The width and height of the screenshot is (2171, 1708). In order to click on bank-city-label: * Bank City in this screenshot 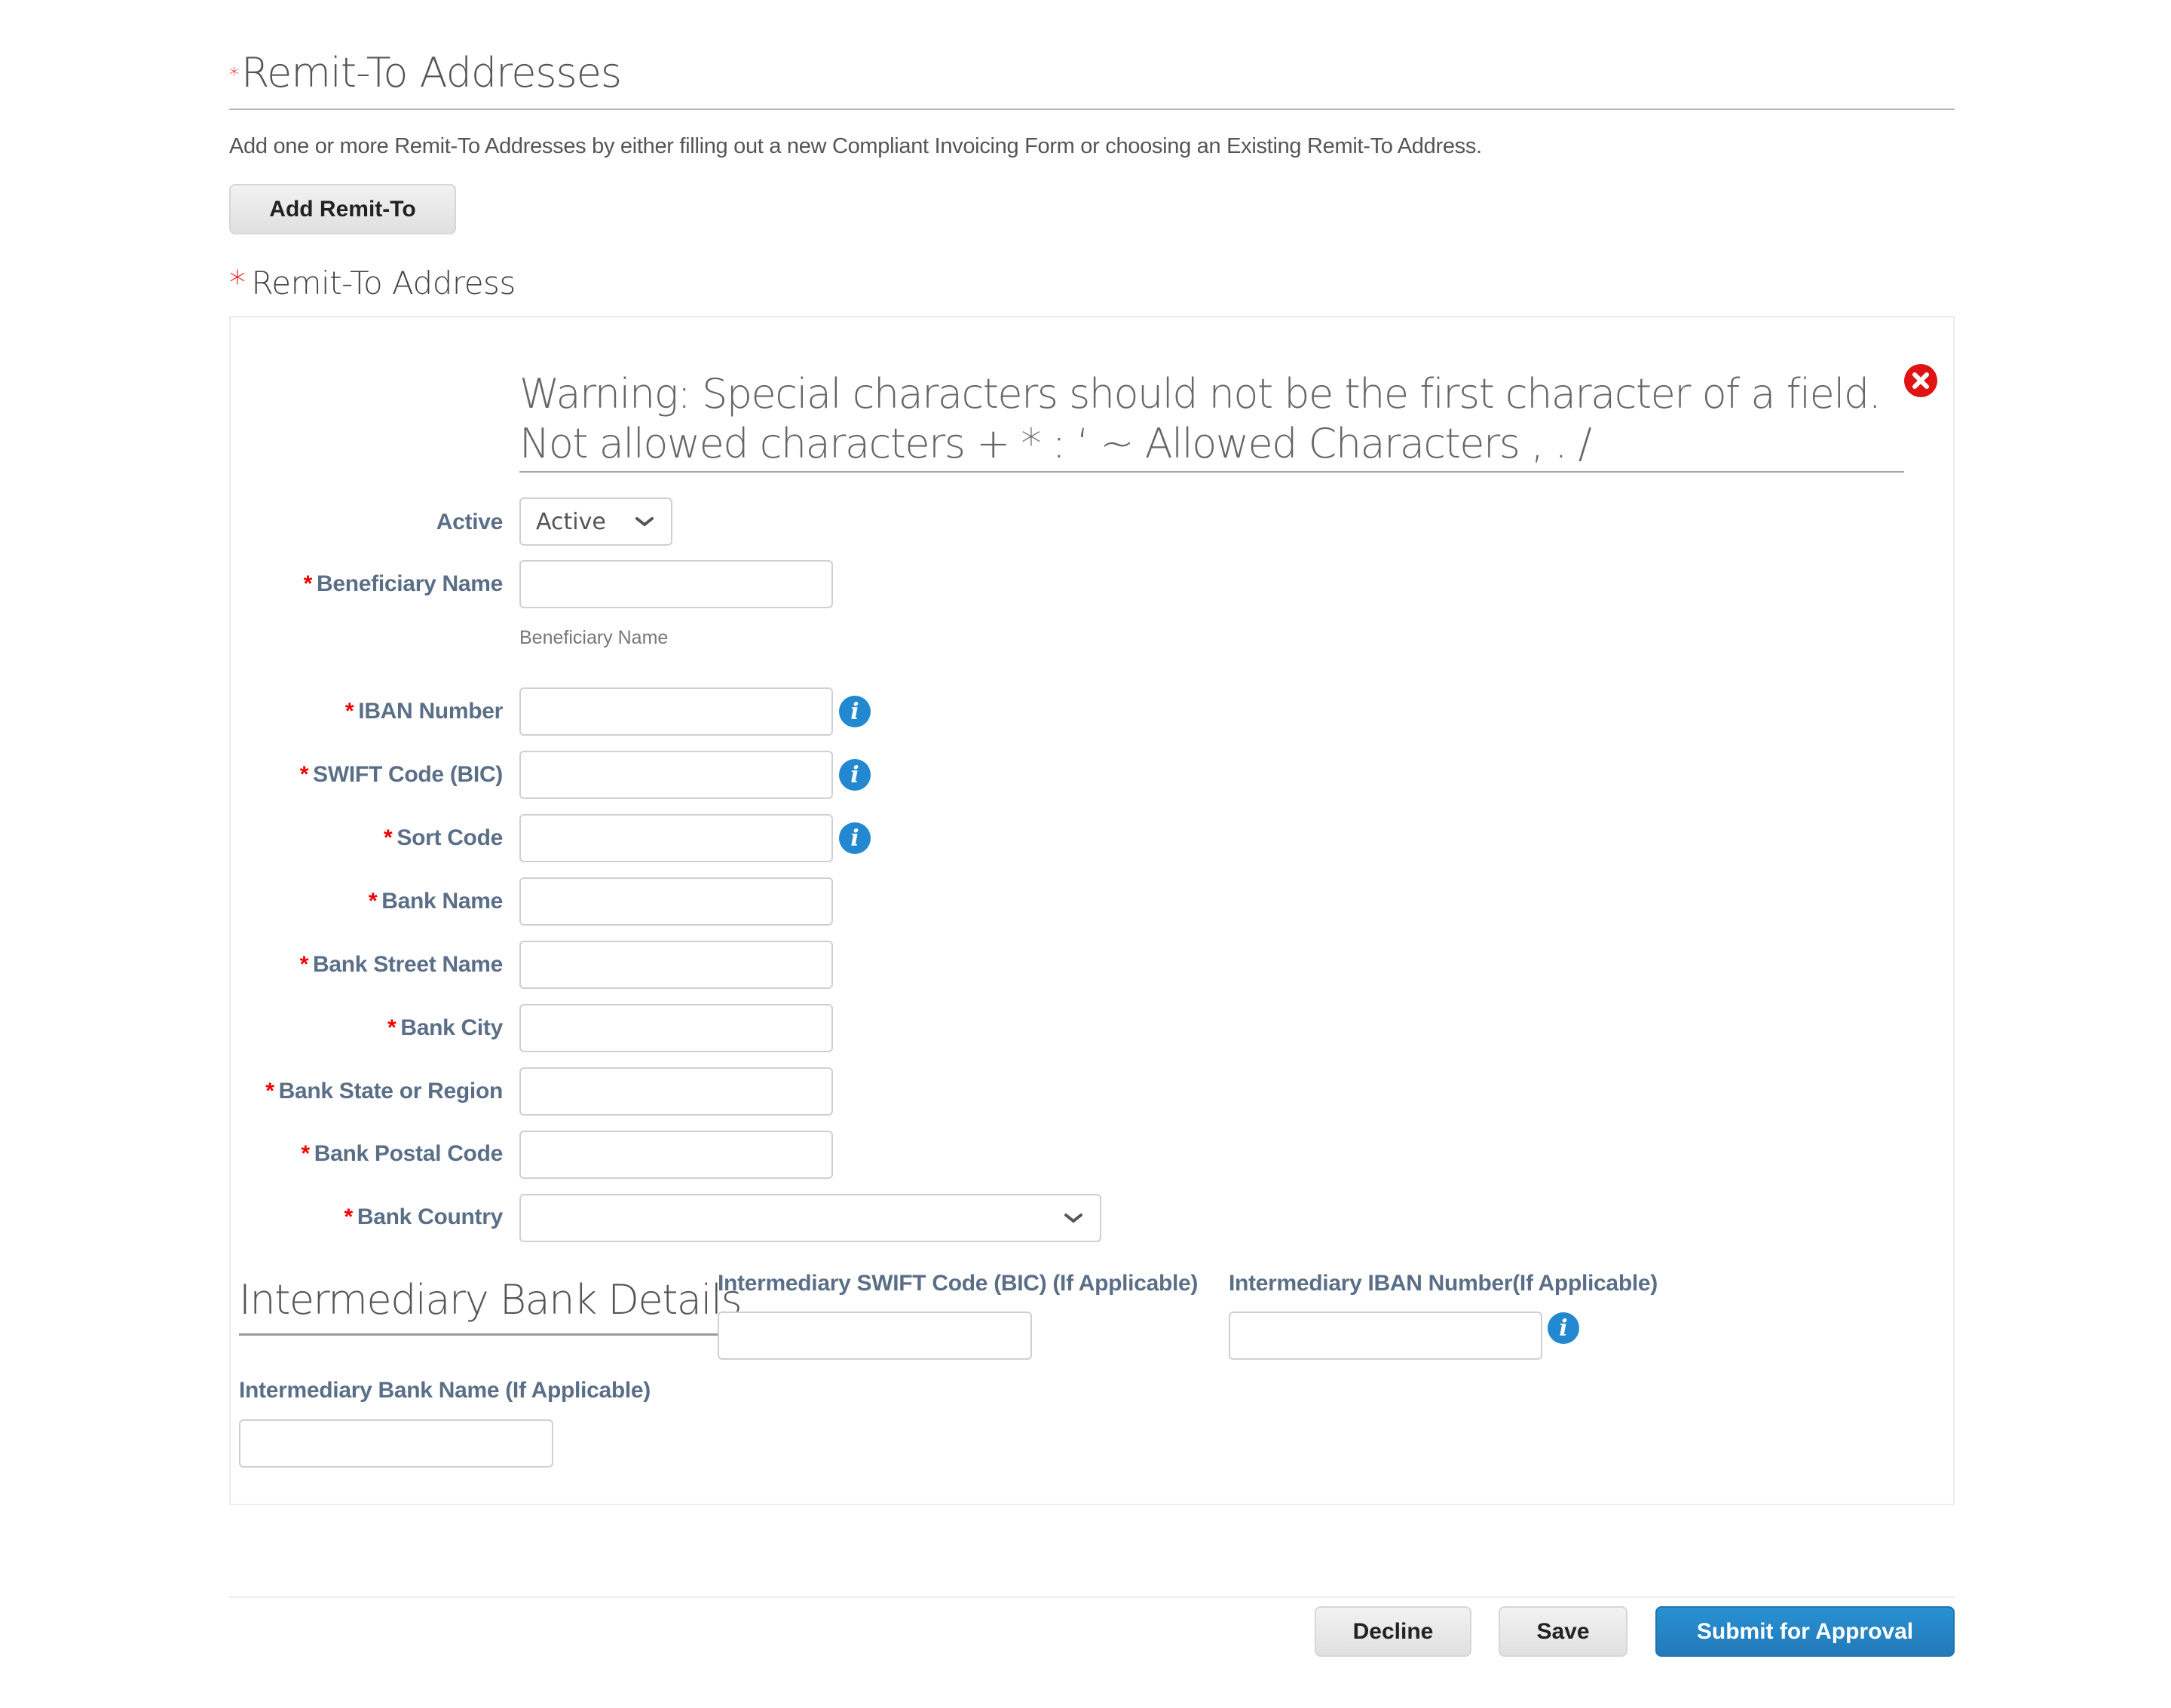, I will do `click(445, 1027)`.